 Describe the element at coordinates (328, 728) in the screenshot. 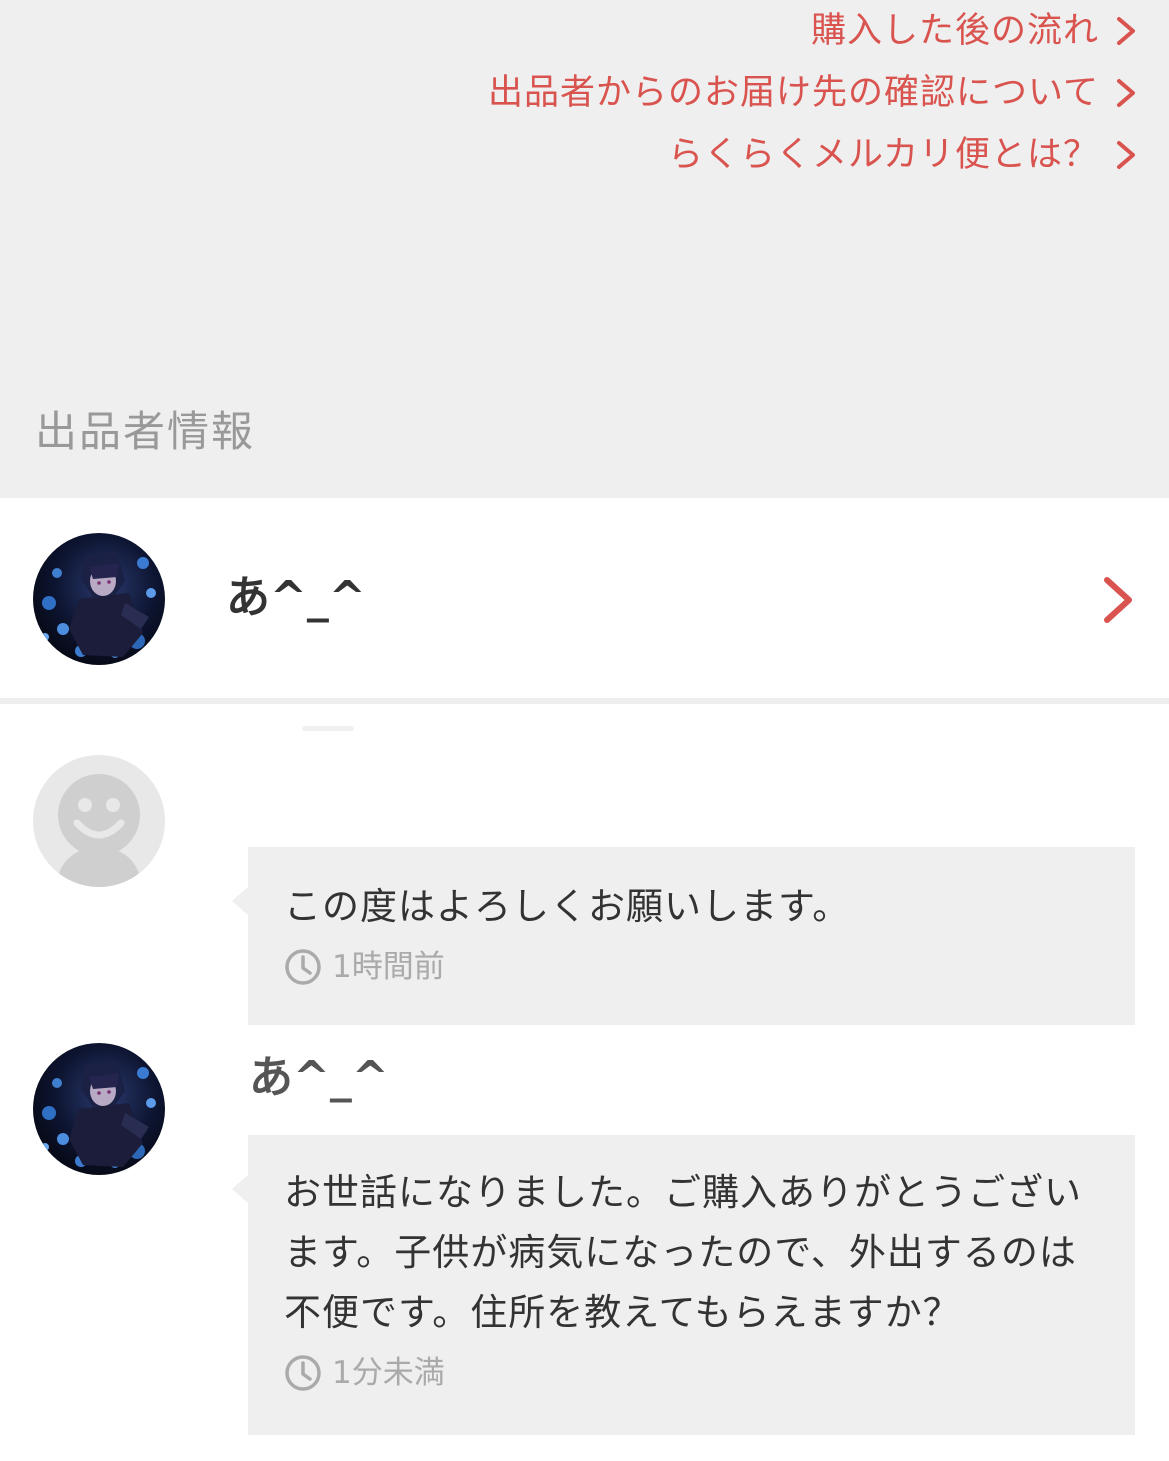

I see `scroll-indicator` at that location.